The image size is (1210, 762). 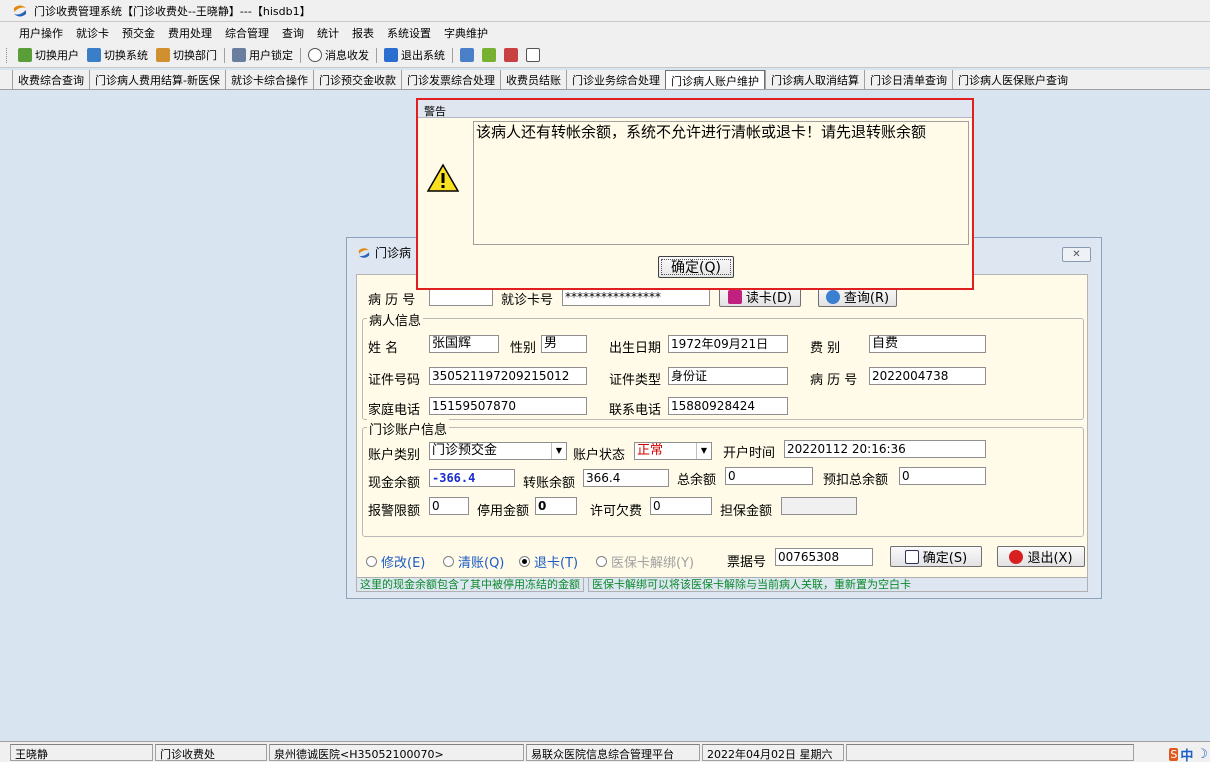 What do you see at coordinates (364, 33) in the screenshot?
I see `menu-report: 报表` at bounding box center [364, 33].